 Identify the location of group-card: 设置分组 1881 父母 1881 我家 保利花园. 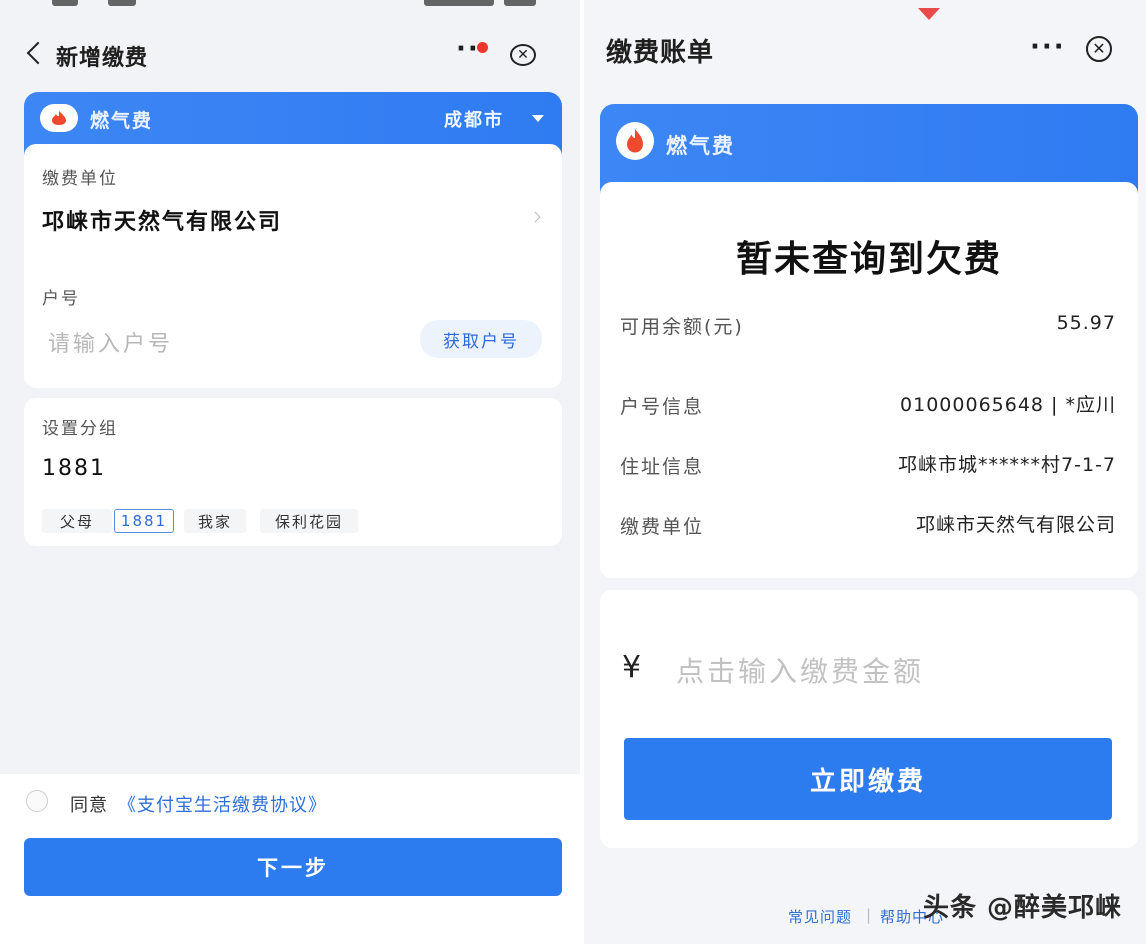
(293, 472).